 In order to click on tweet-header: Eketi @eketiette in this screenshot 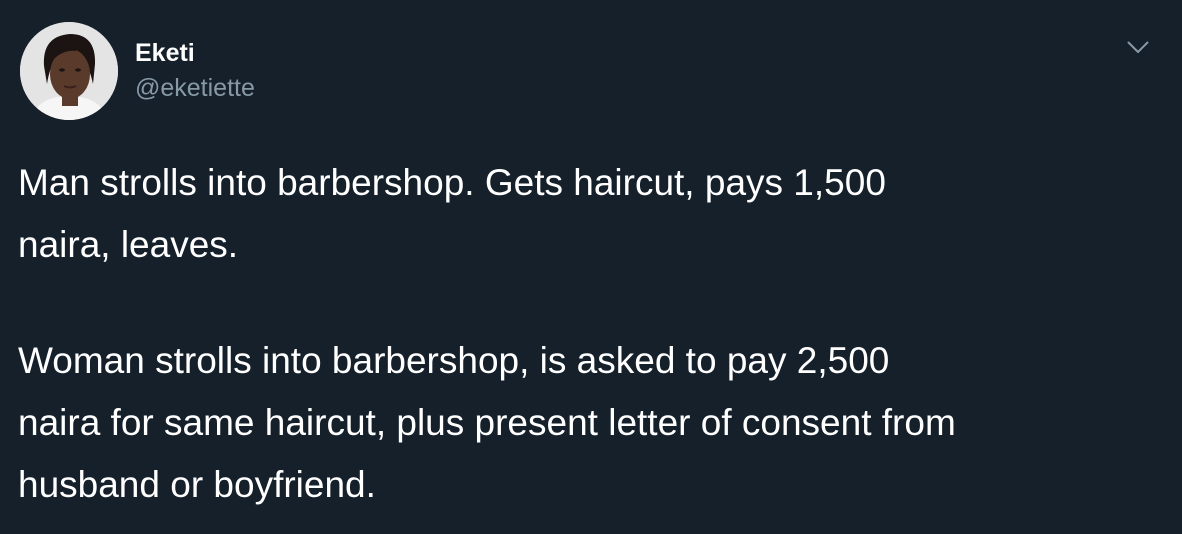, I will do `click(137, 71)`.